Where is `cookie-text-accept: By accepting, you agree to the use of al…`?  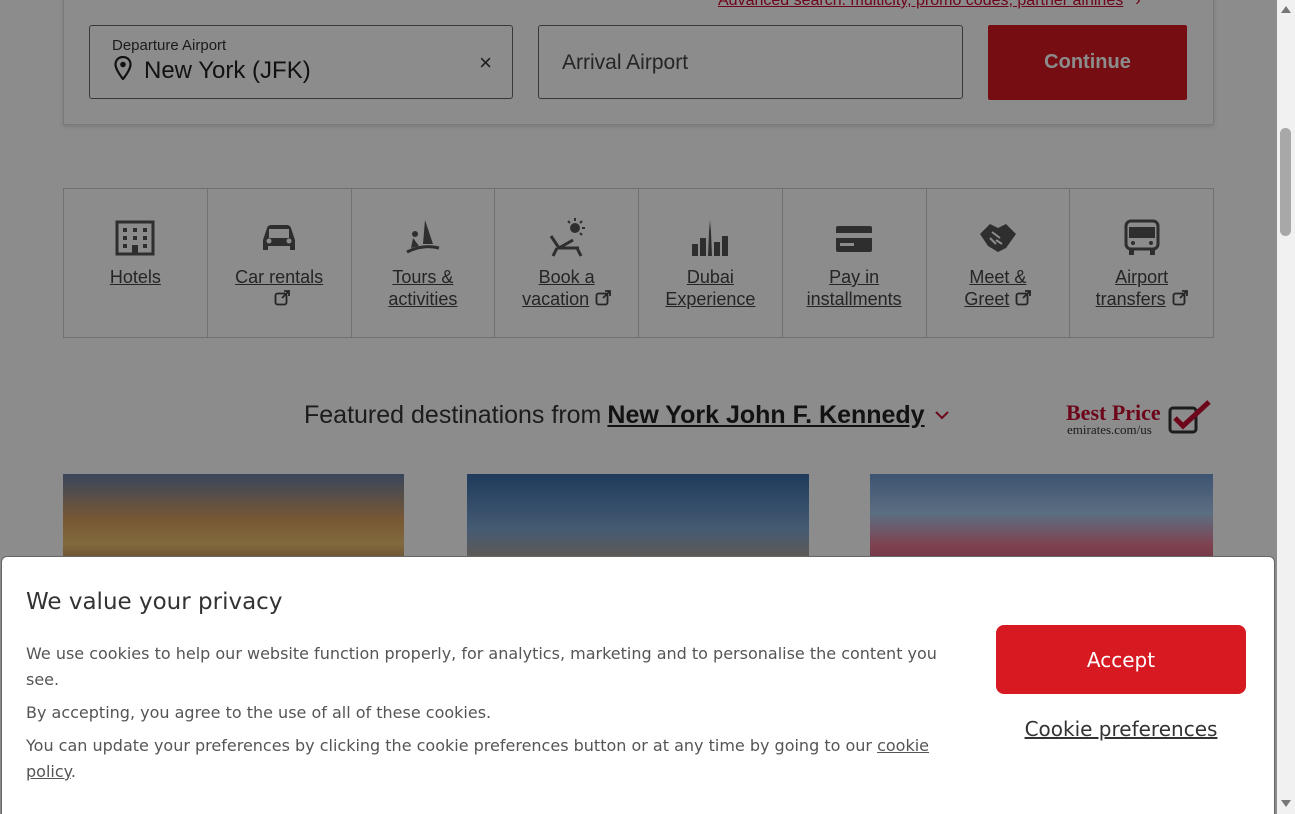
cookie-text-accept: By accepting, you agree to the use of al… is located at coordinates (259, 712).